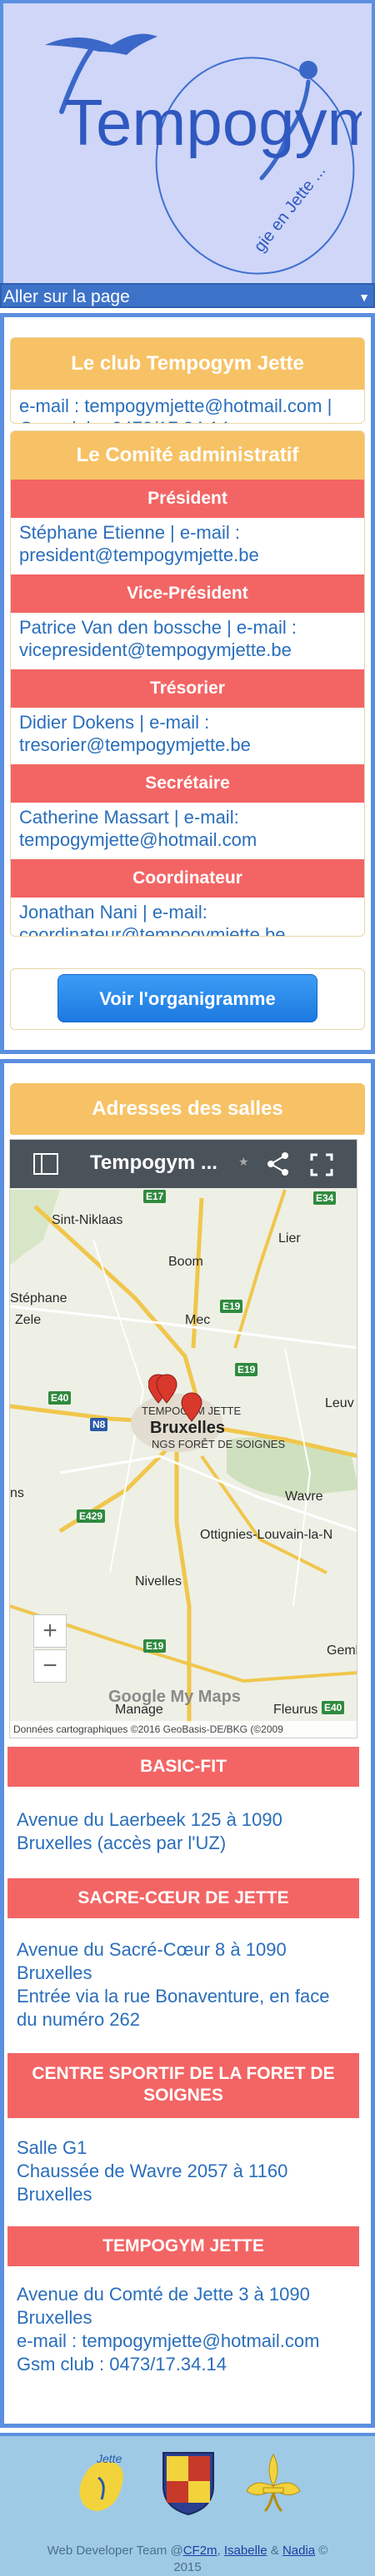 The image size is (375, 2576). Describe the element at coordinates (168, 2340) in the screenshot. I see `address-line: e-mail : tempogymjette@hotmail.com` at that location.